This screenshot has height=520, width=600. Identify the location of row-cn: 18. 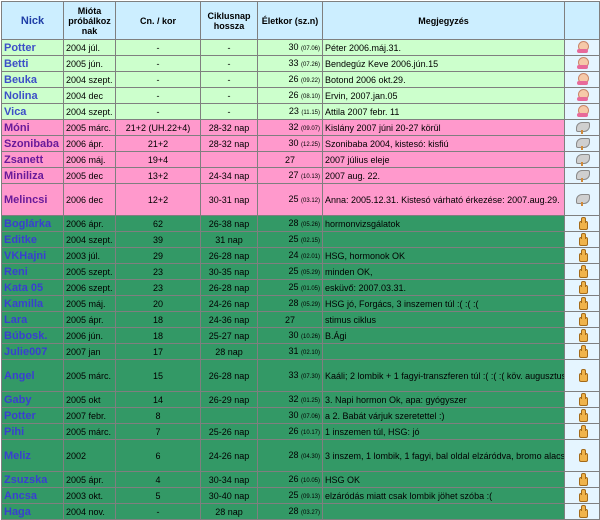
(158, 319).